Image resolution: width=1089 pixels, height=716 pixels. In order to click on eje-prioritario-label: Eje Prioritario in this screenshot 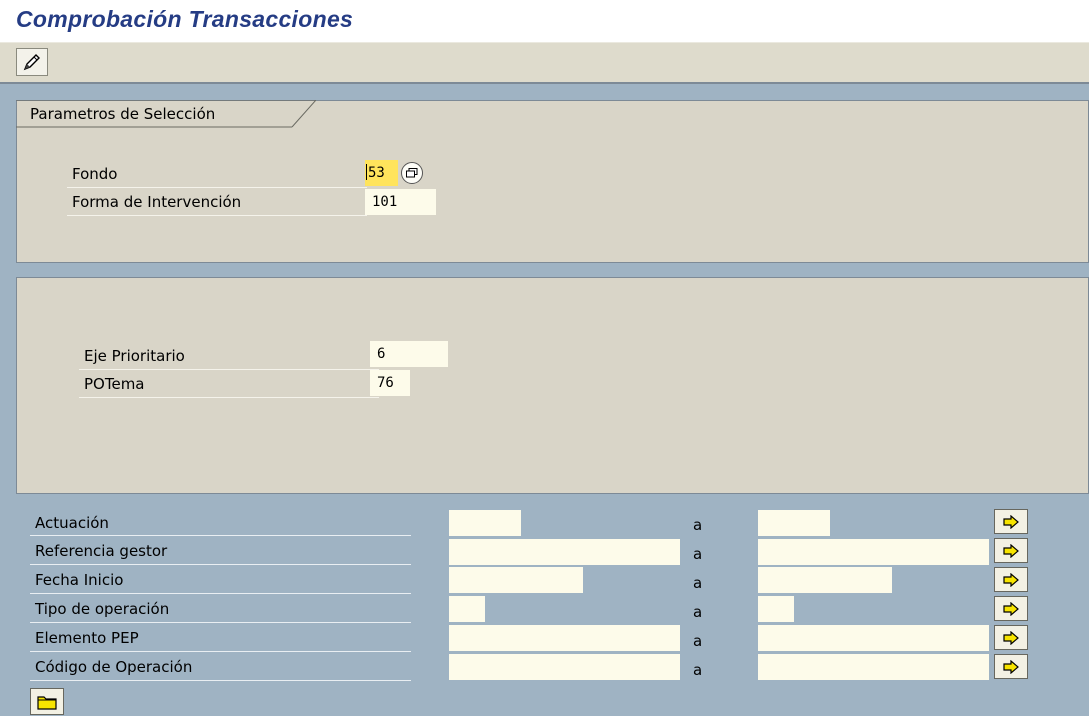, I will do `click(134, 356)`.